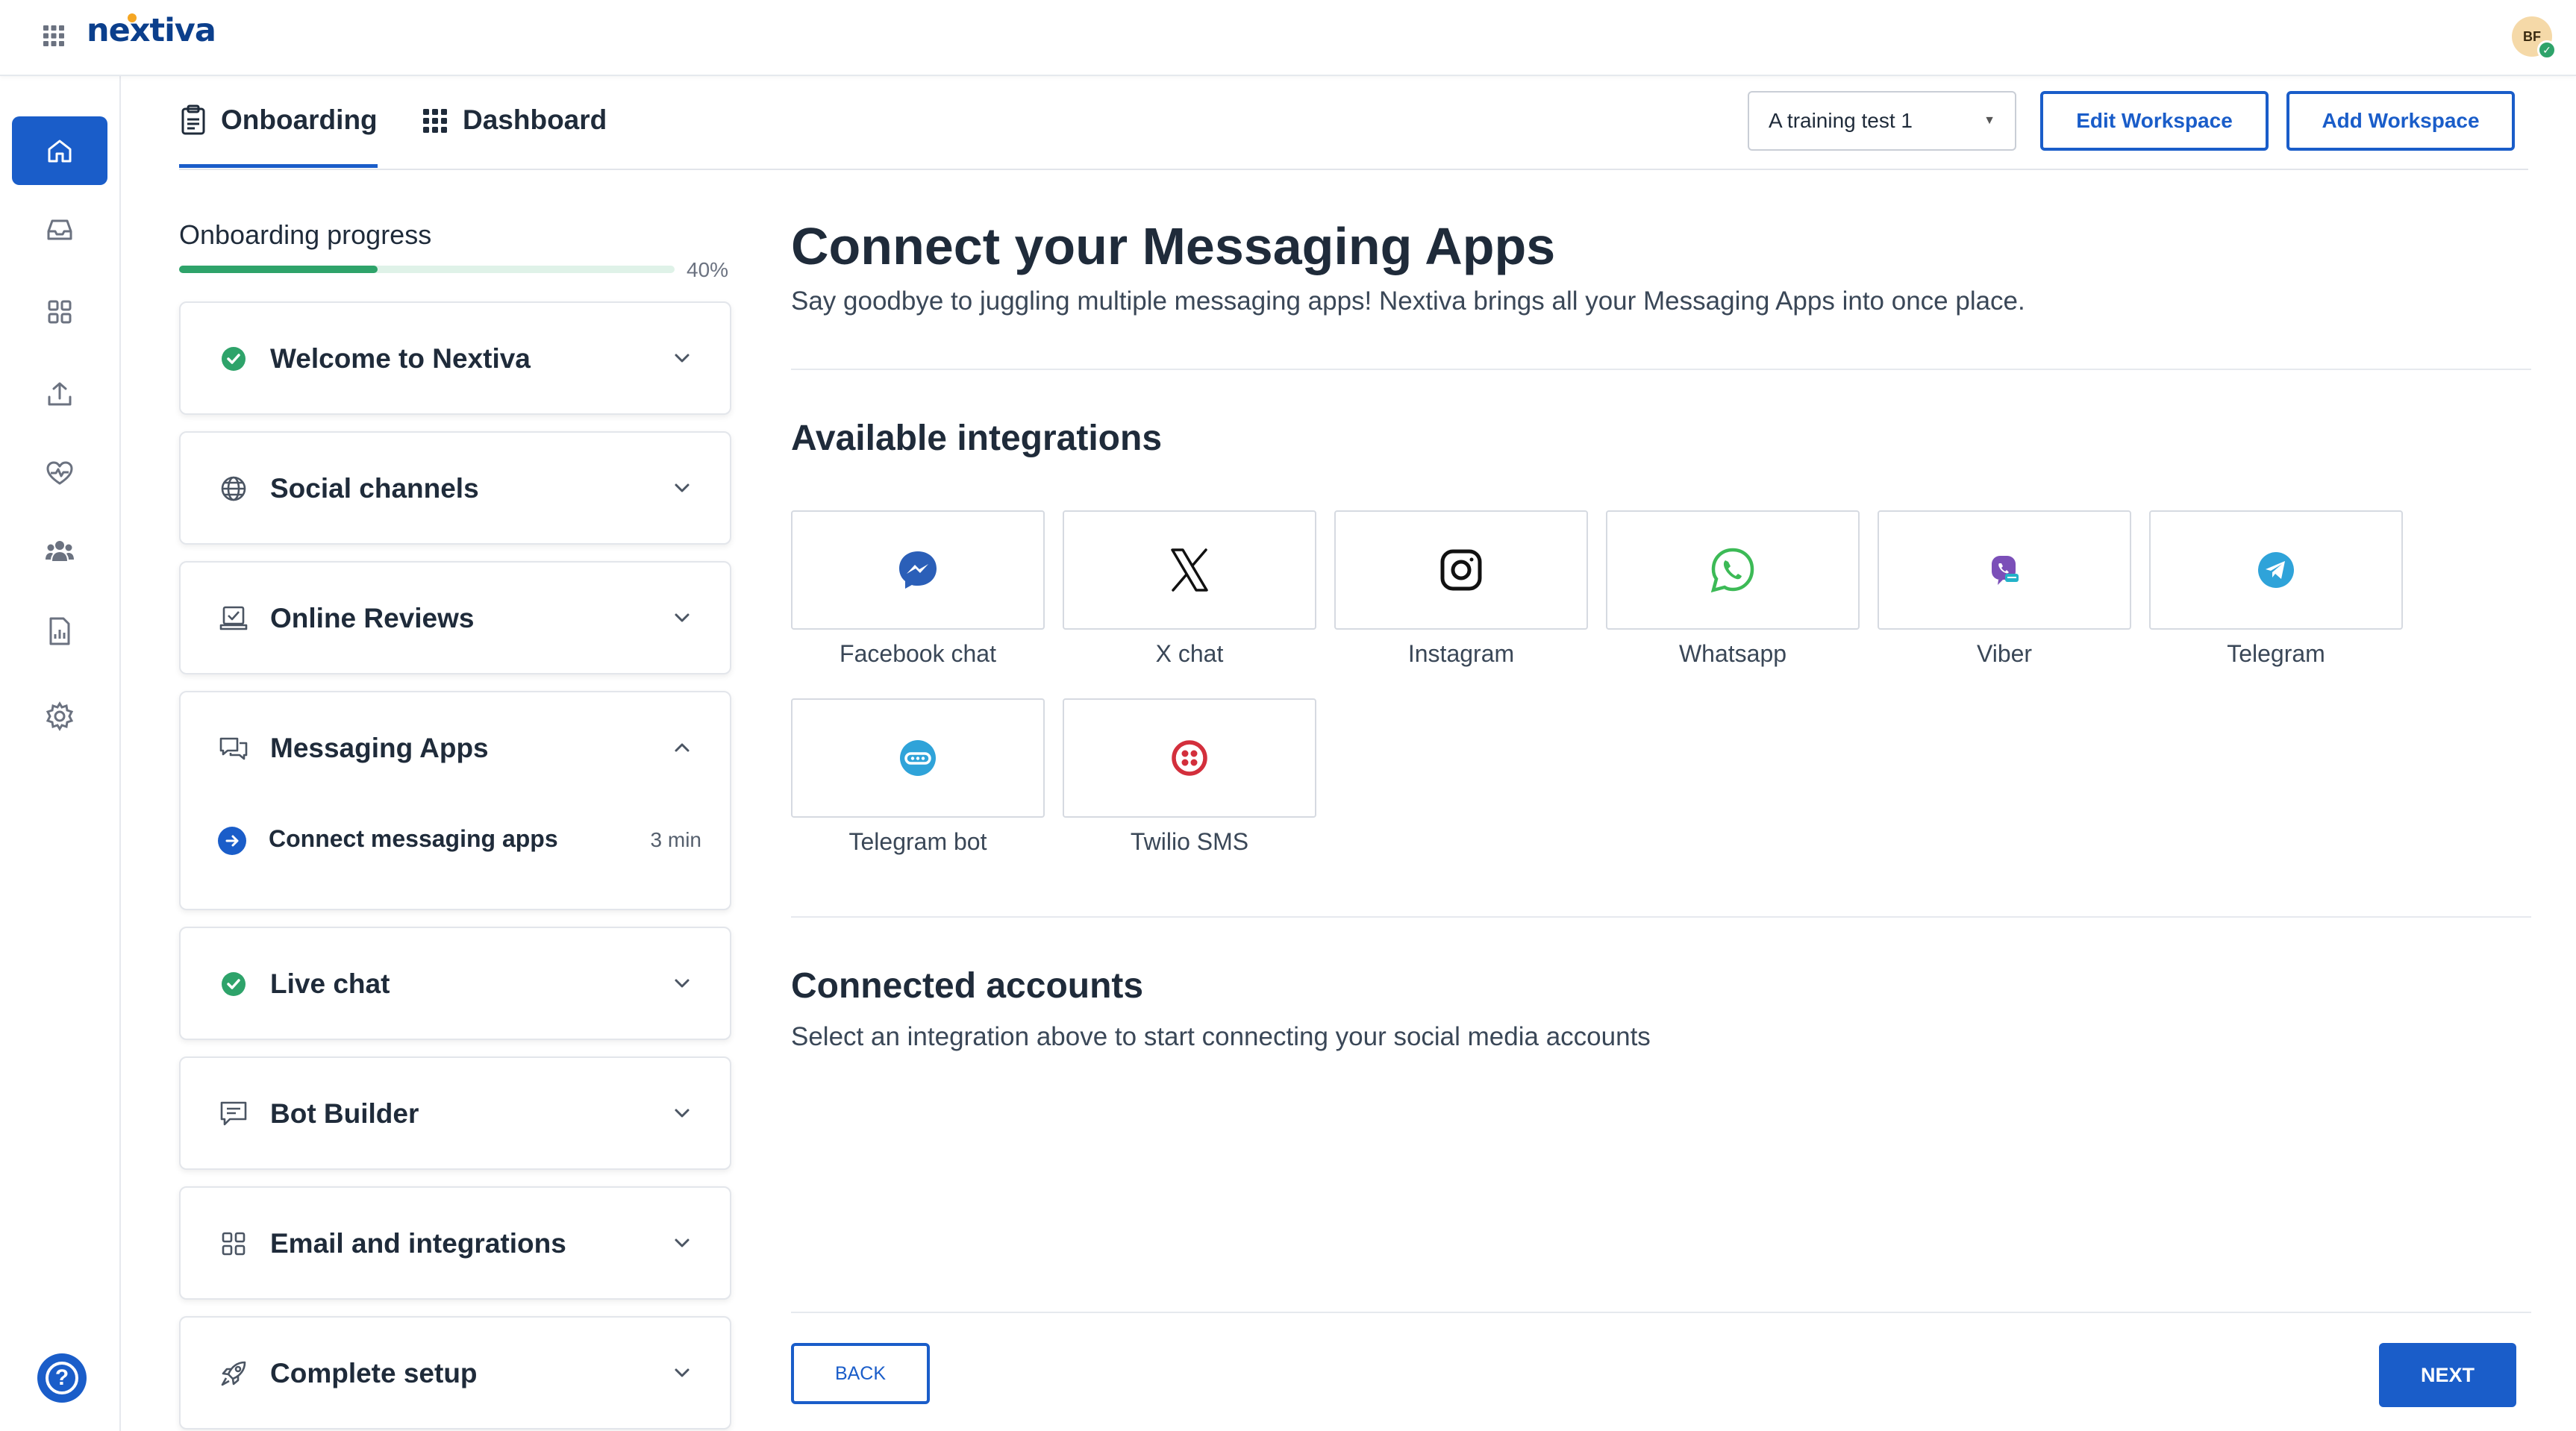 The image size is (2576, 1431). I want to click on step-card-reviews: Online Reviews, so click(455, 617).